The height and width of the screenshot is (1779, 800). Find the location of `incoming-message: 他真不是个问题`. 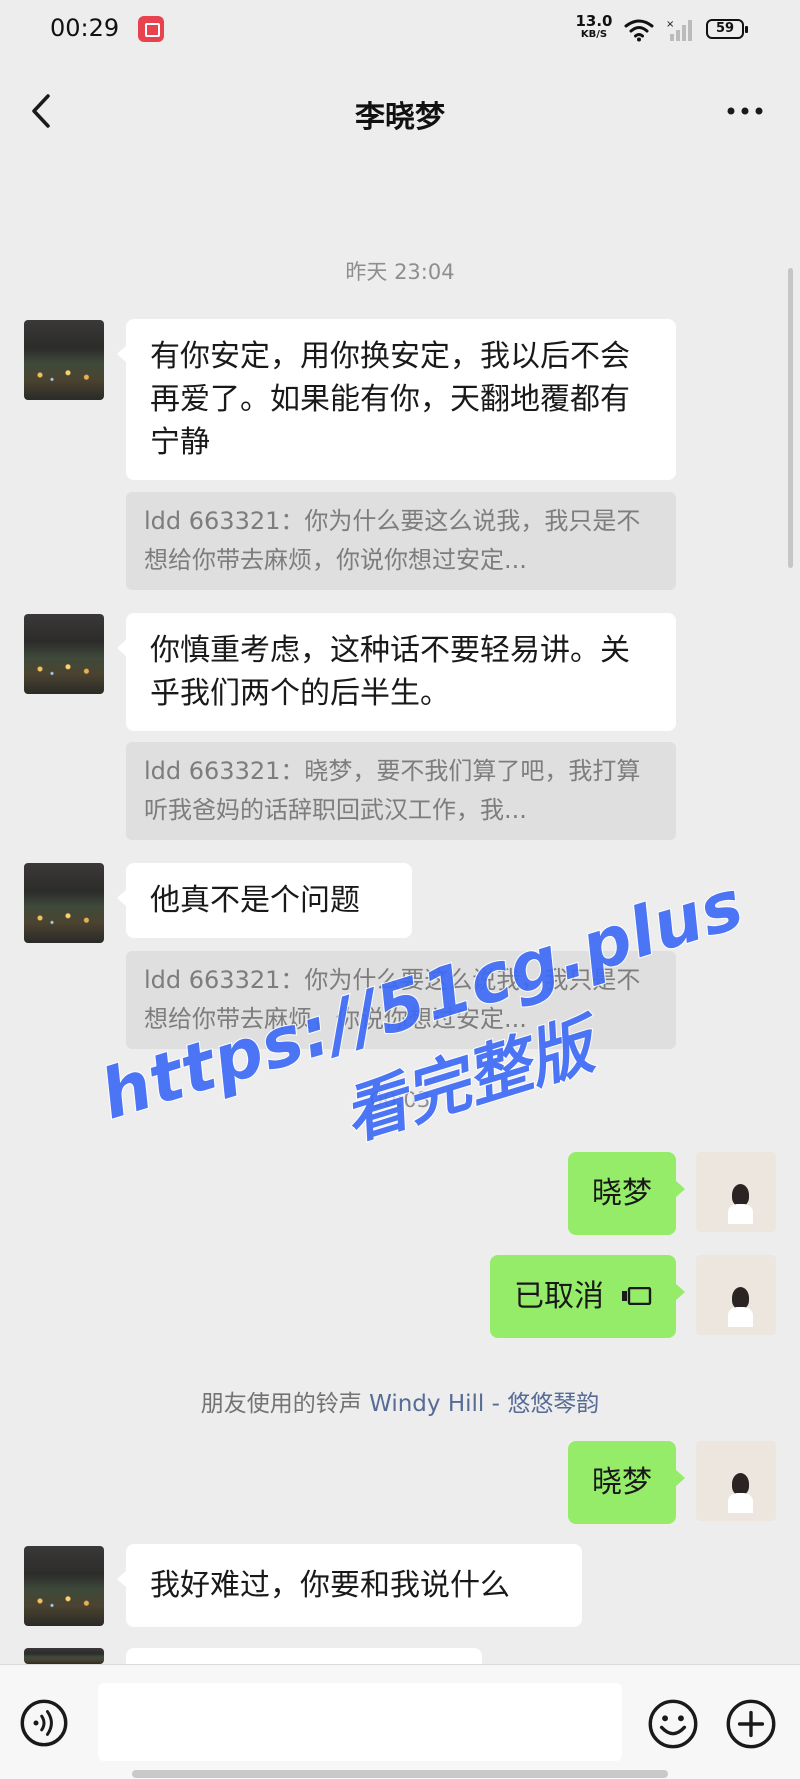

incoming-message: 他真不是个问题 is located at coordinates (264, 900).